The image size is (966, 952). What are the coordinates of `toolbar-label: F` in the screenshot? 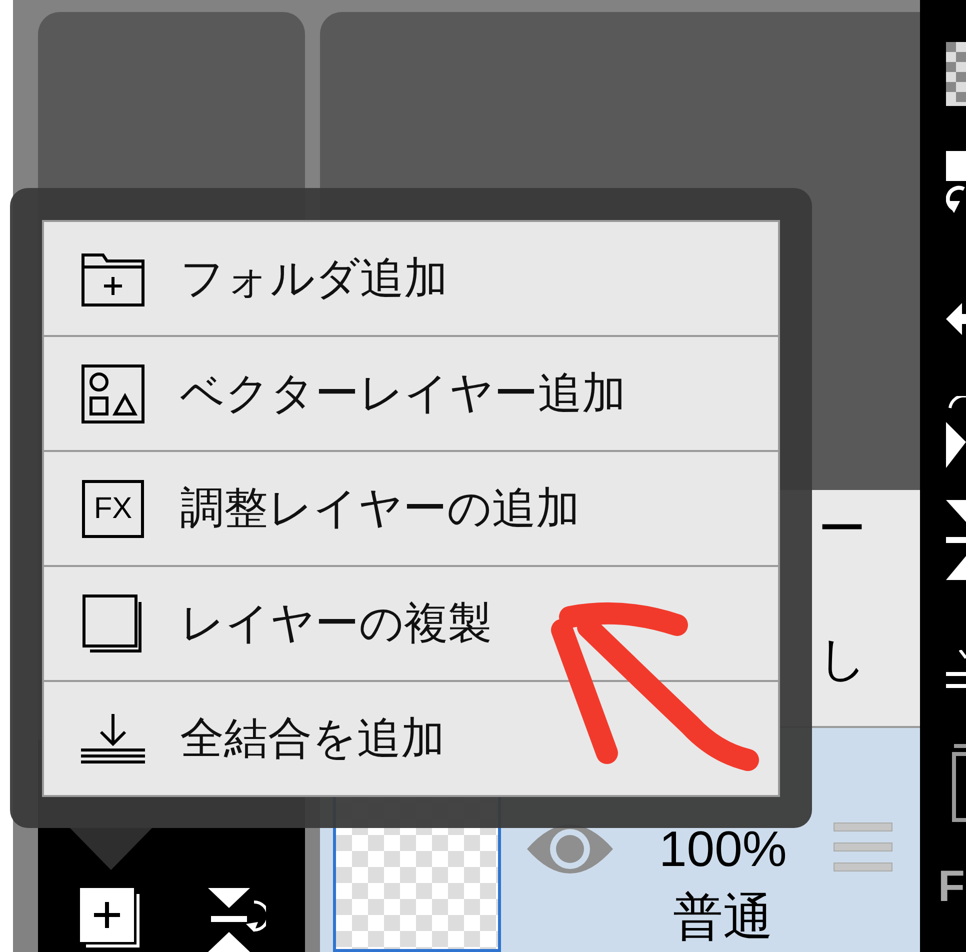 It's located at (951, 887).